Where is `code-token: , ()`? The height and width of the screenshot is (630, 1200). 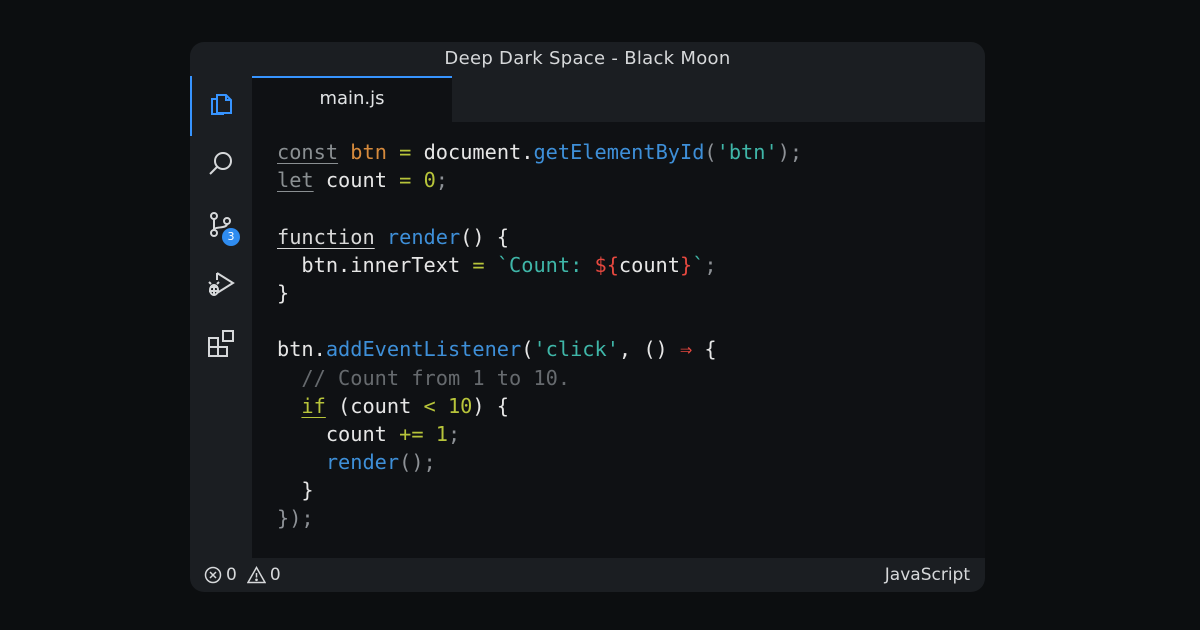 code-token: , () is located at coordinates (649, 349).